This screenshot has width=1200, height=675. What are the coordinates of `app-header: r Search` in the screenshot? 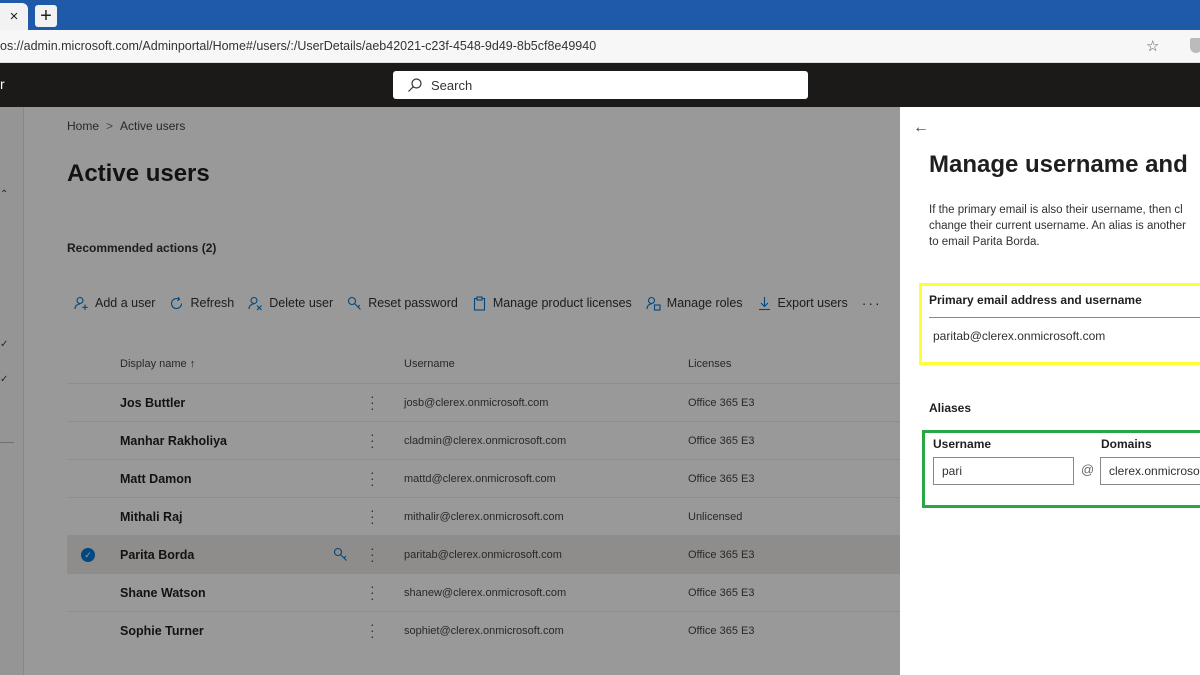 It's located at (600, 85).